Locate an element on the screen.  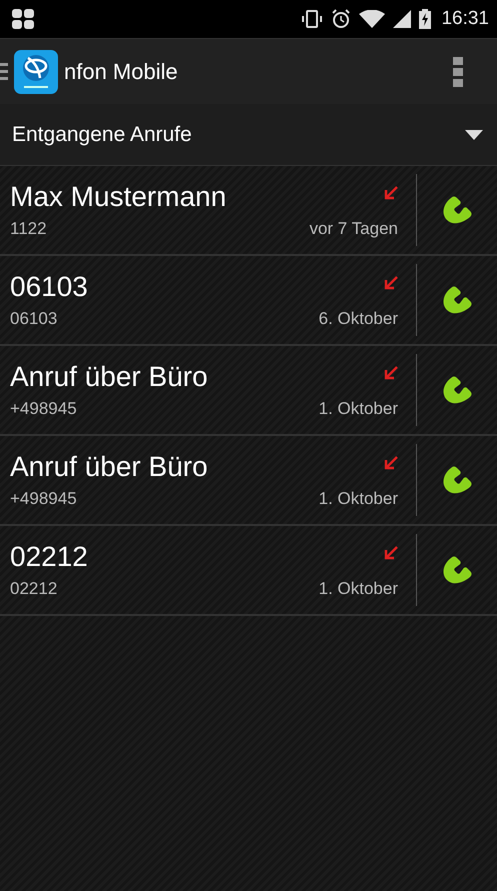
app-logo-icon is located at coordinates (36, 72).